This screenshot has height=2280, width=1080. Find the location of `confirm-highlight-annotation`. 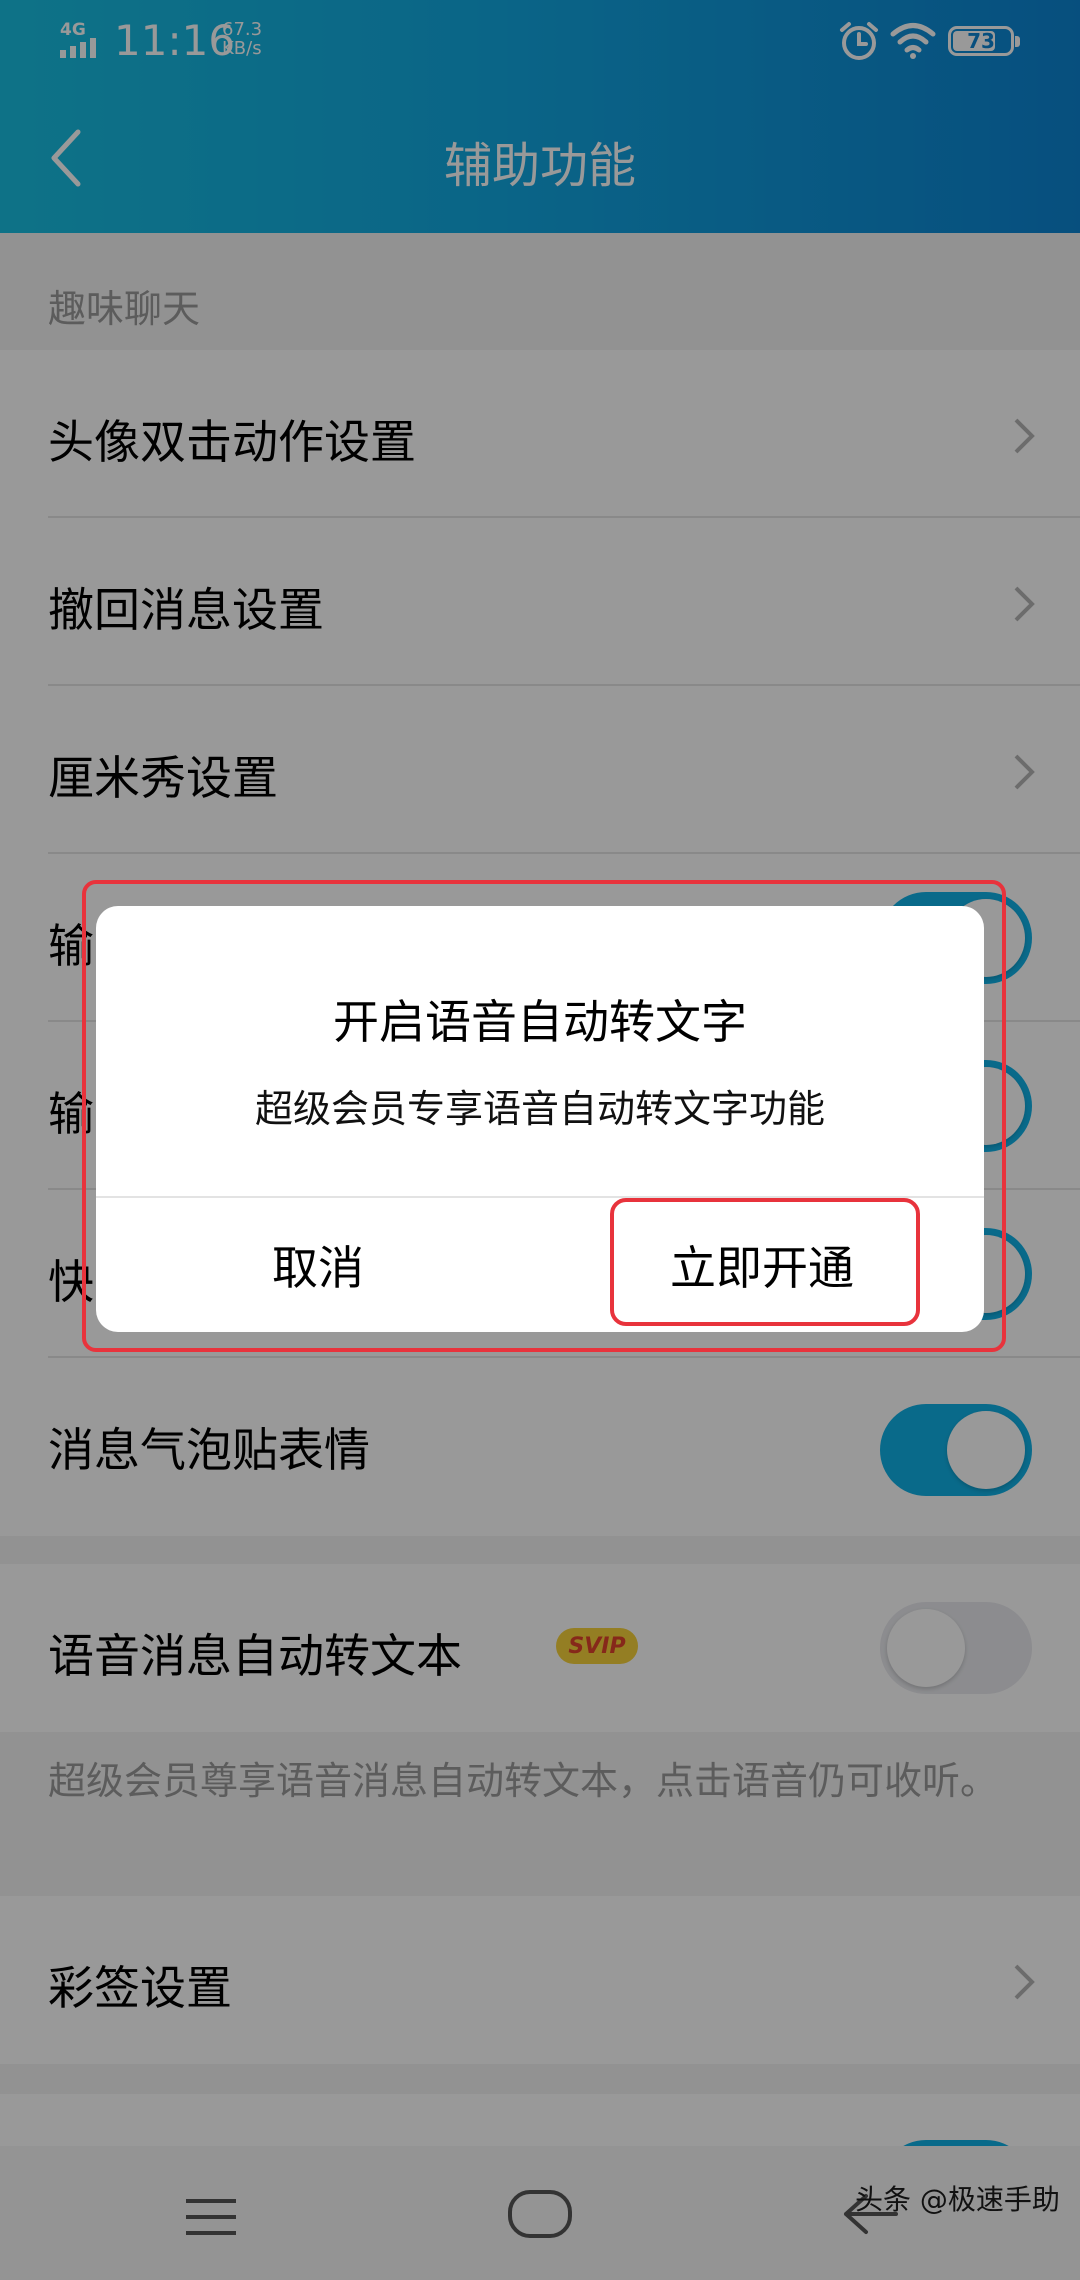

confirm-highlight-annotation is located at coordinates (765, 1262).